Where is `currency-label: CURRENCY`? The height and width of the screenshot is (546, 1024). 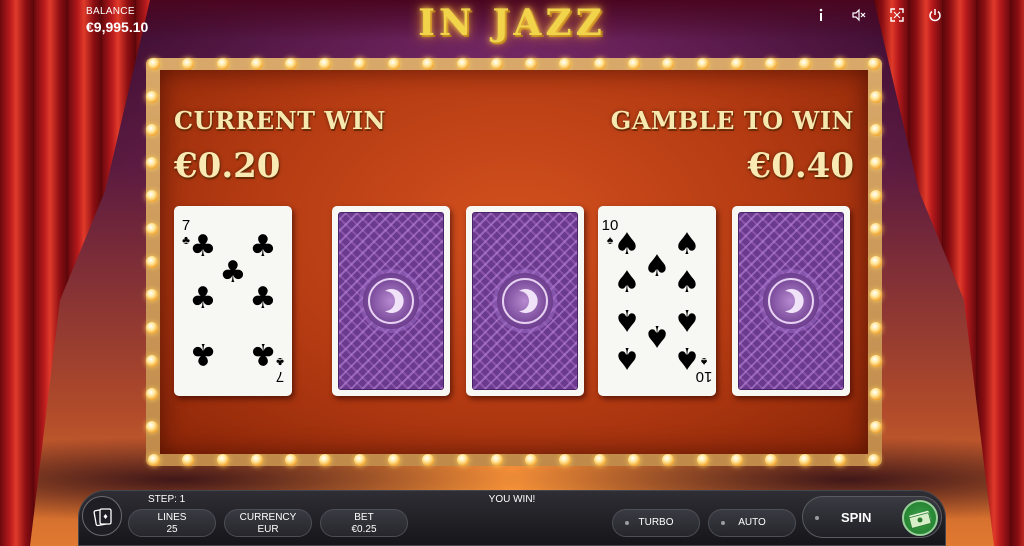 currency-label: CURRENCY is located at coordinates (268, 517).